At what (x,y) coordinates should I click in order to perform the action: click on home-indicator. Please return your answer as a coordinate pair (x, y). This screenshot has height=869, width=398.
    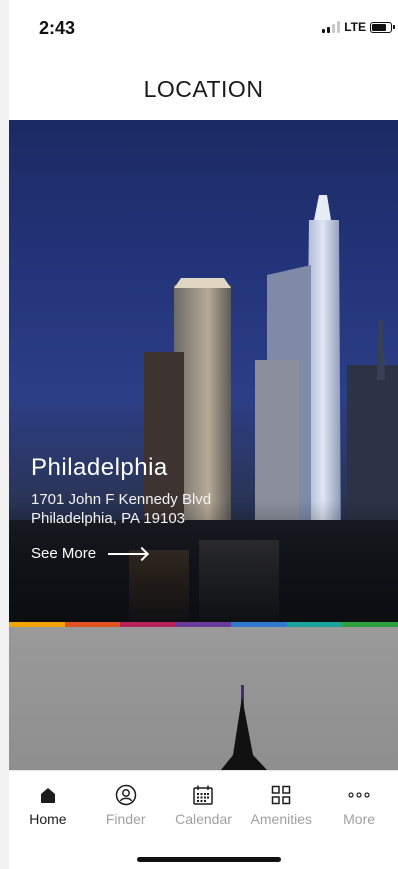
    Looking at the image, I should click on (209, 859).